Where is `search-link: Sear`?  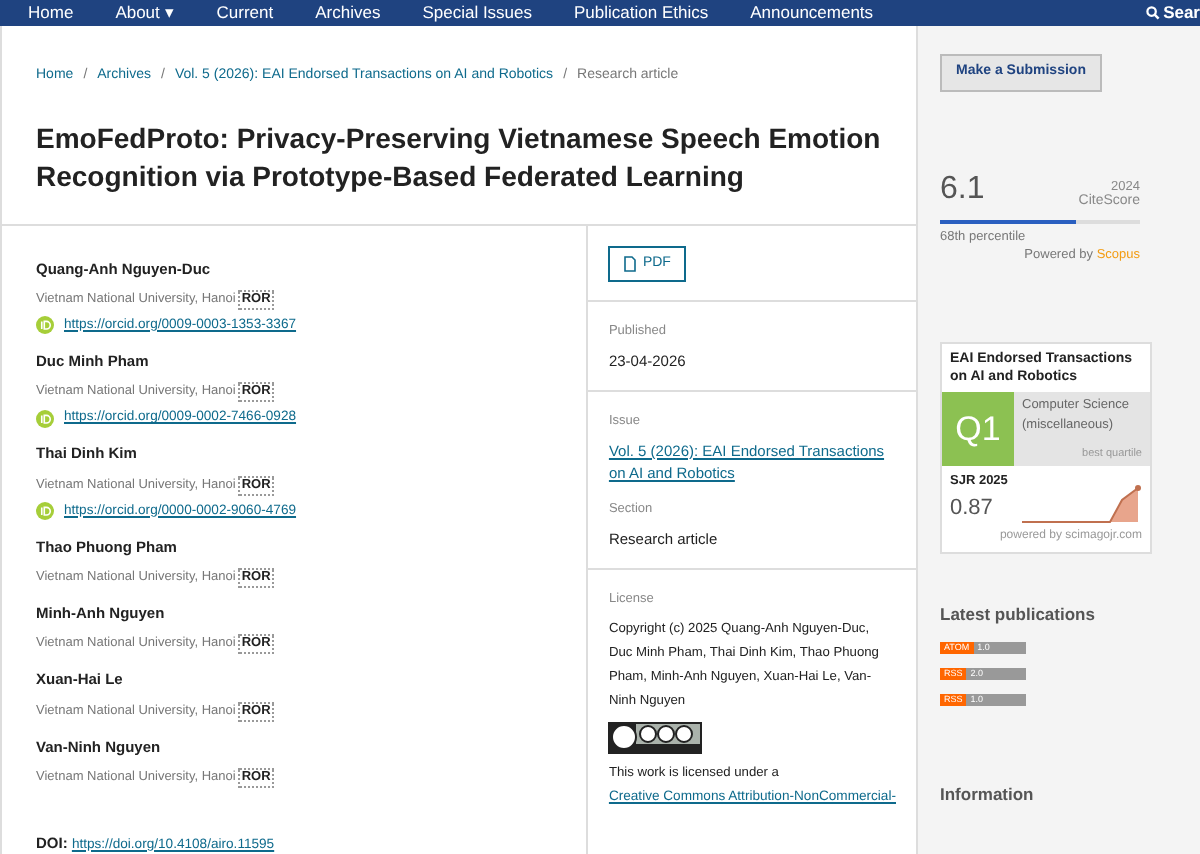
search-link: Sear is located at coordinates (1172, 12).